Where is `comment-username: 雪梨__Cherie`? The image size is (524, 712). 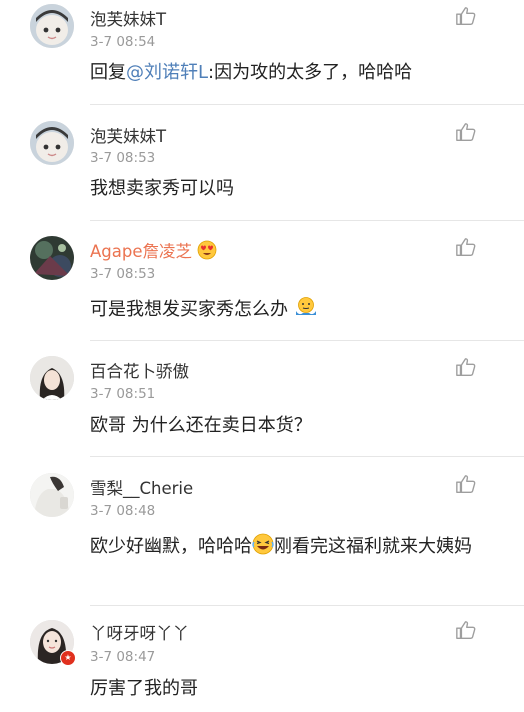 comment-username: 雪梨__Cherie is located at coordinates (141, 487).